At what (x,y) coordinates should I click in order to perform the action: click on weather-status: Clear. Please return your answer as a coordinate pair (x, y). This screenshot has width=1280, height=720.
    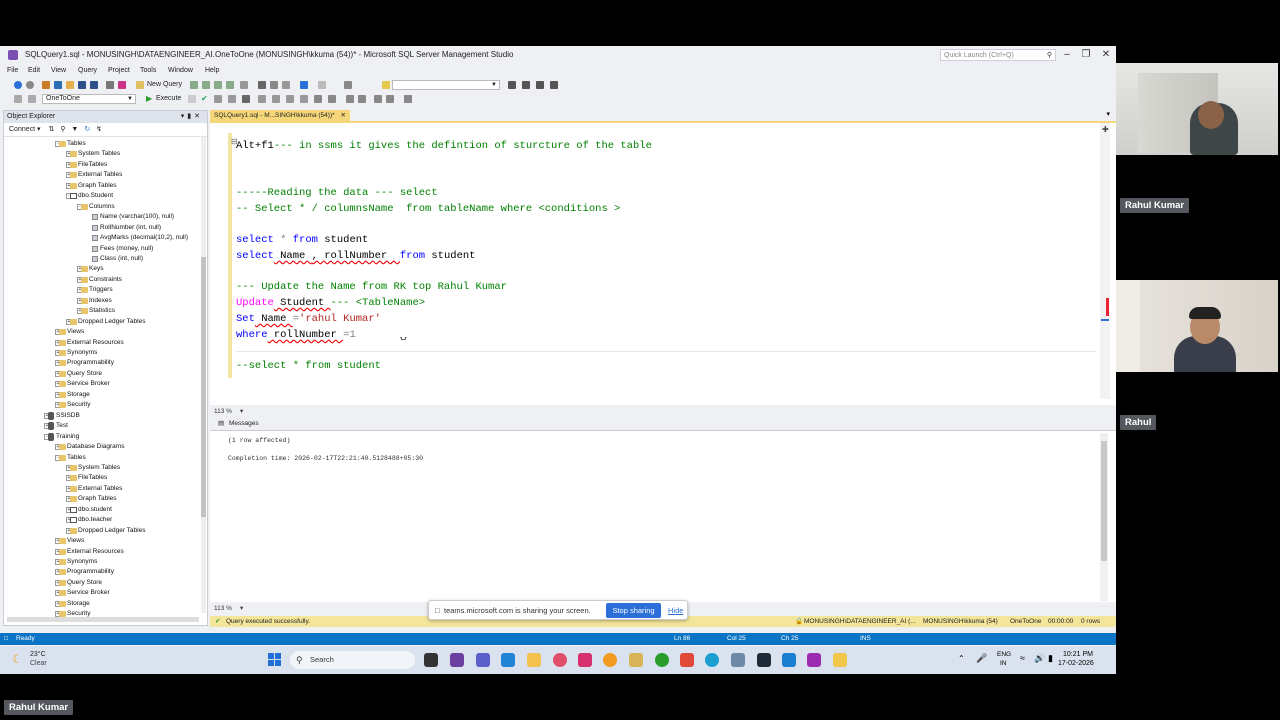
    Looking at the image, I should click on (38, 663).